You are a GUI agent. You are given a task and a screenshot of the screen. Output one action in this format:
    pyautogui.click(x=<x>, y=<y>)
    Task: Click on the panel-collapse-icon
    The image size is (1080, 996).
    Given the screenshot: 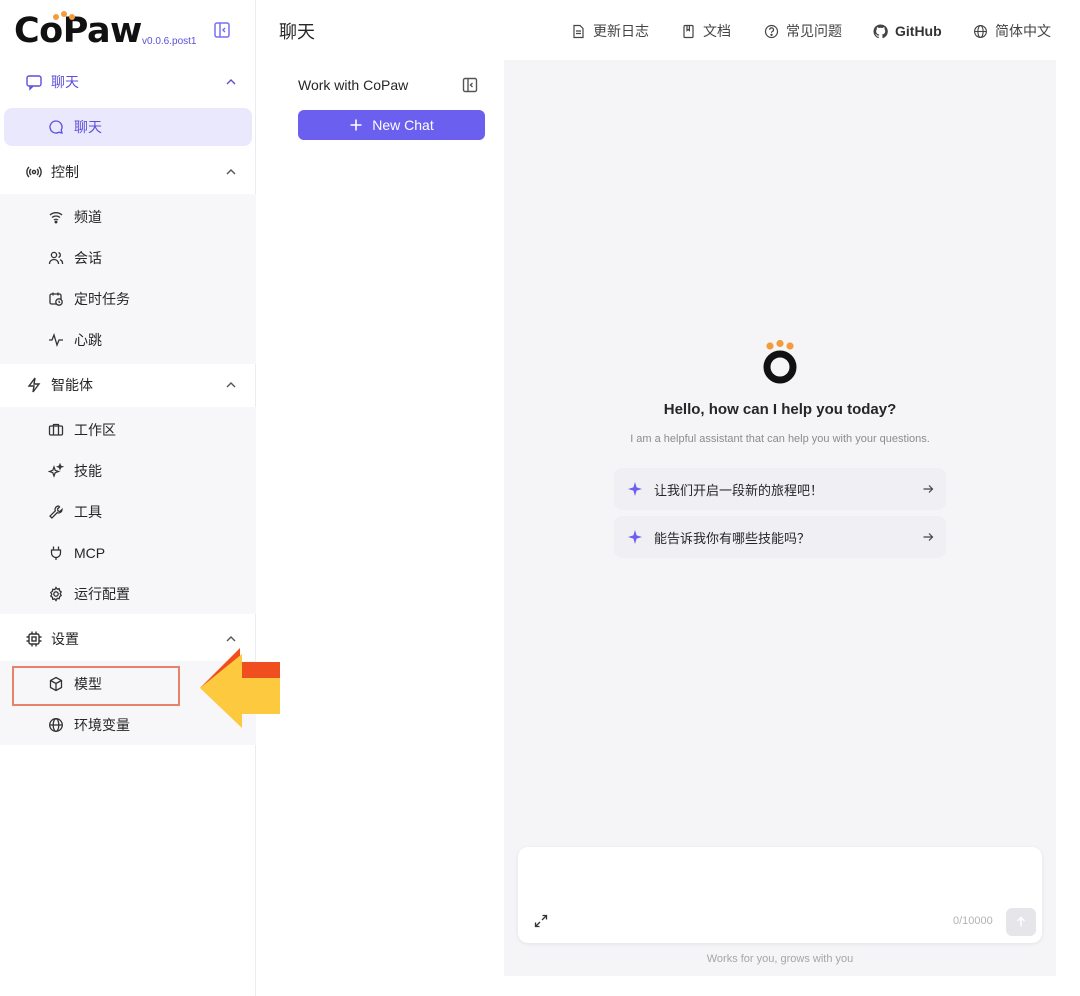 What is the action you would take?
    pyautogui.click(x=470, y=85)
    